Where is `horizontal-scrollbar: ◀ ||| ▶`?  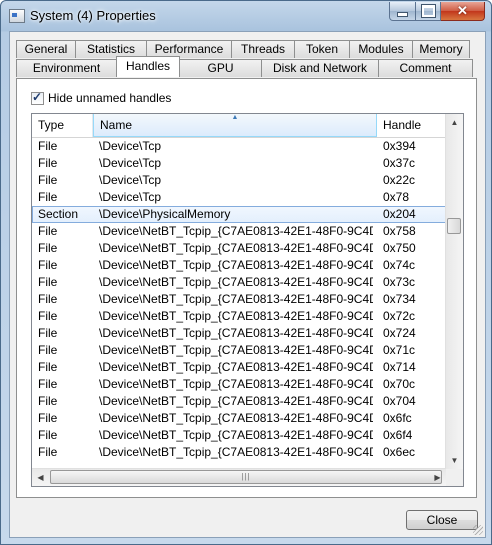
horizontal-scrollbar: ◀ ||| ▶ is located at coordinates (239, 477).